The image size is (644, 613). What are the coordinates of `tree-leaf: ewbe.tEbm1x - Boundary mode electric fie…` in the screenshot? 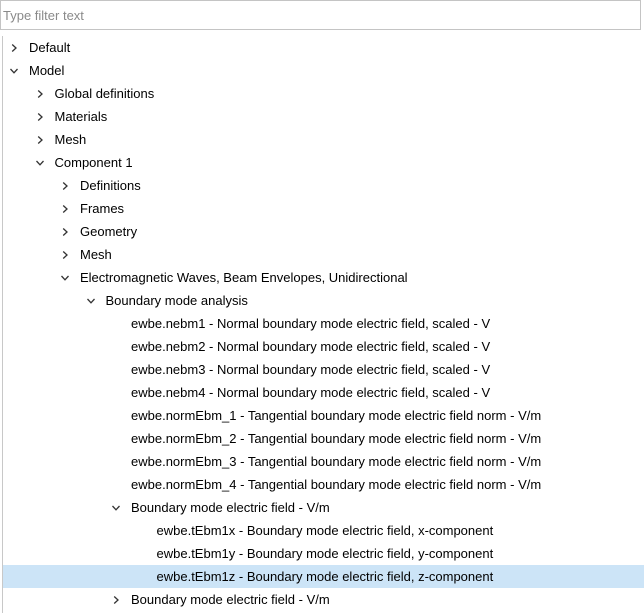 It's located at (323, 530).